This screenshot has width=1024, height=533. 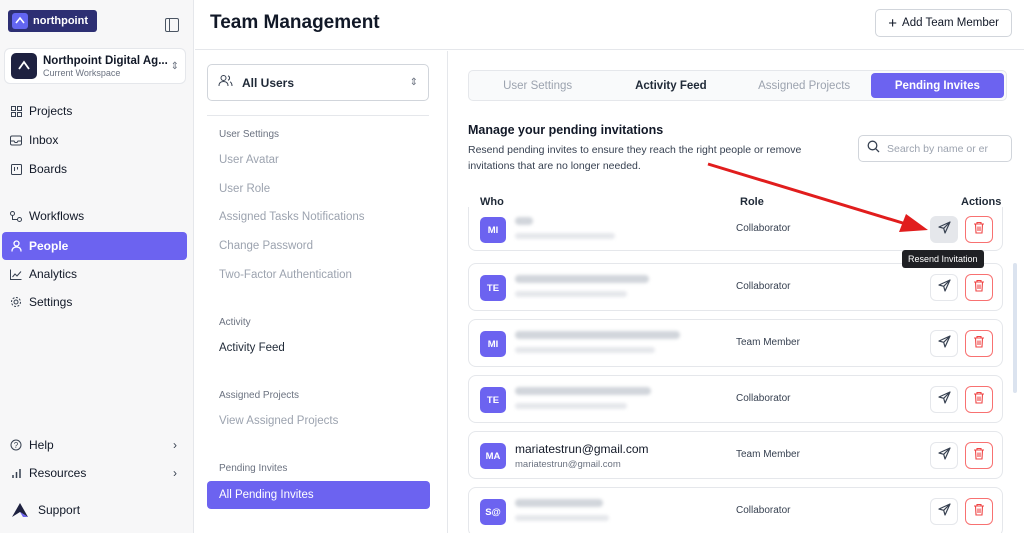 What do you see at coordinates (16, 473) in the screenshot?
I see `bars-icon` at bounding box center [16, 473].